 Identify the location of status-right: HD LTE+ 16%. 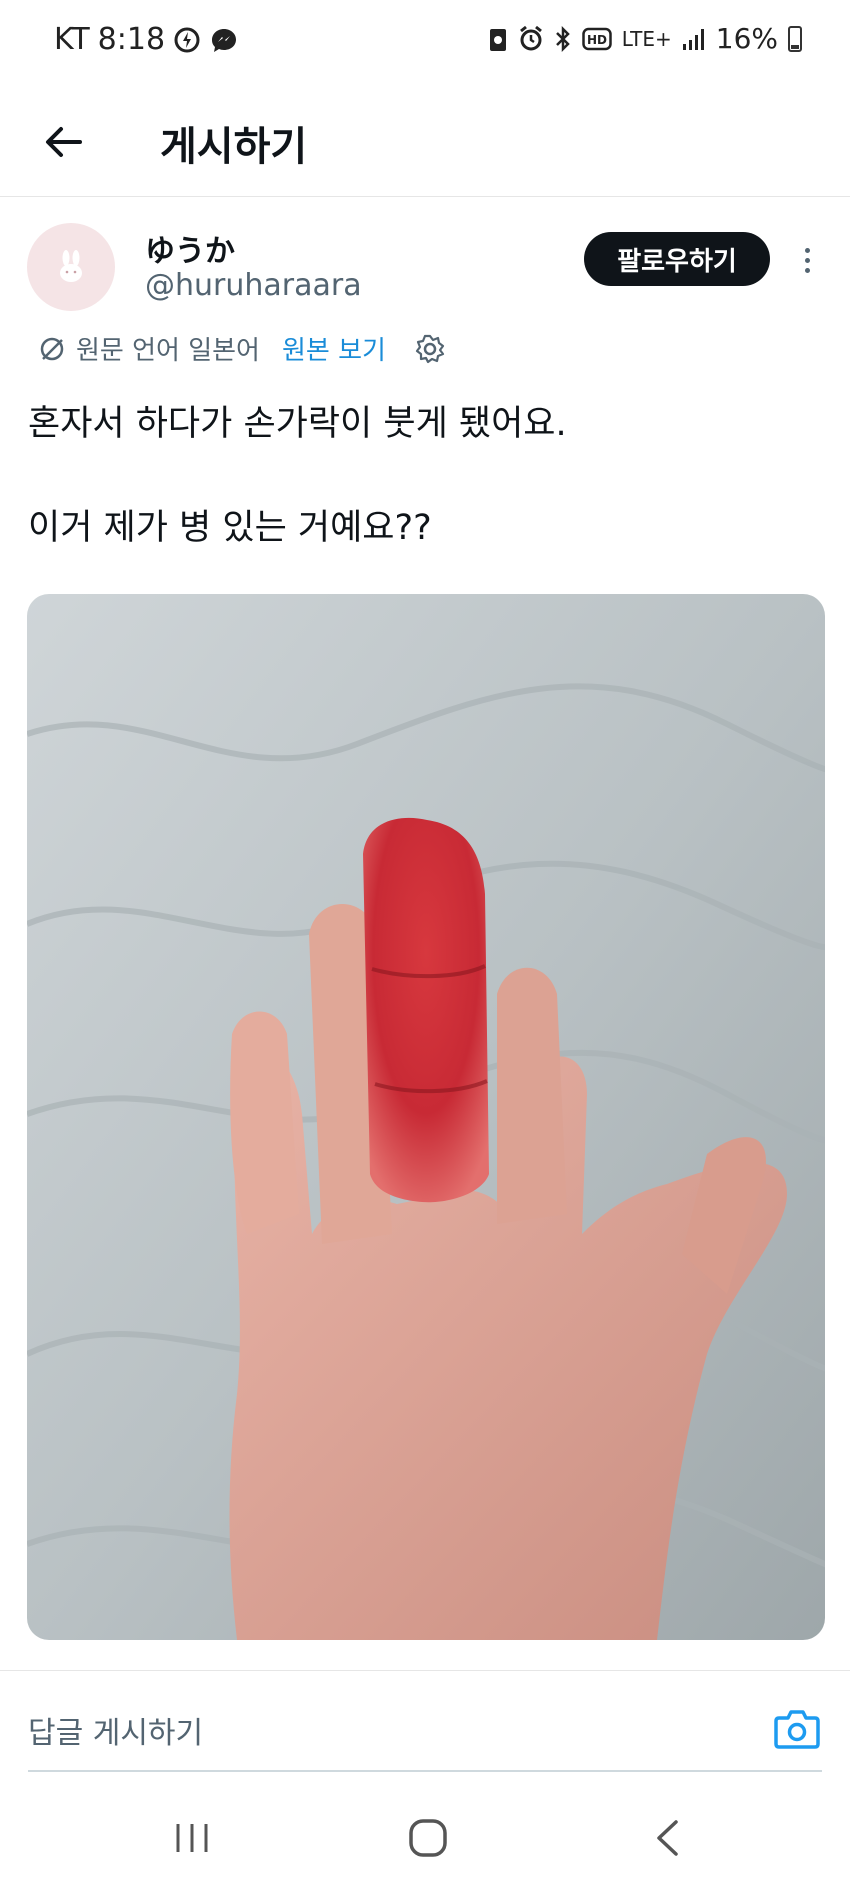
(645, 38).